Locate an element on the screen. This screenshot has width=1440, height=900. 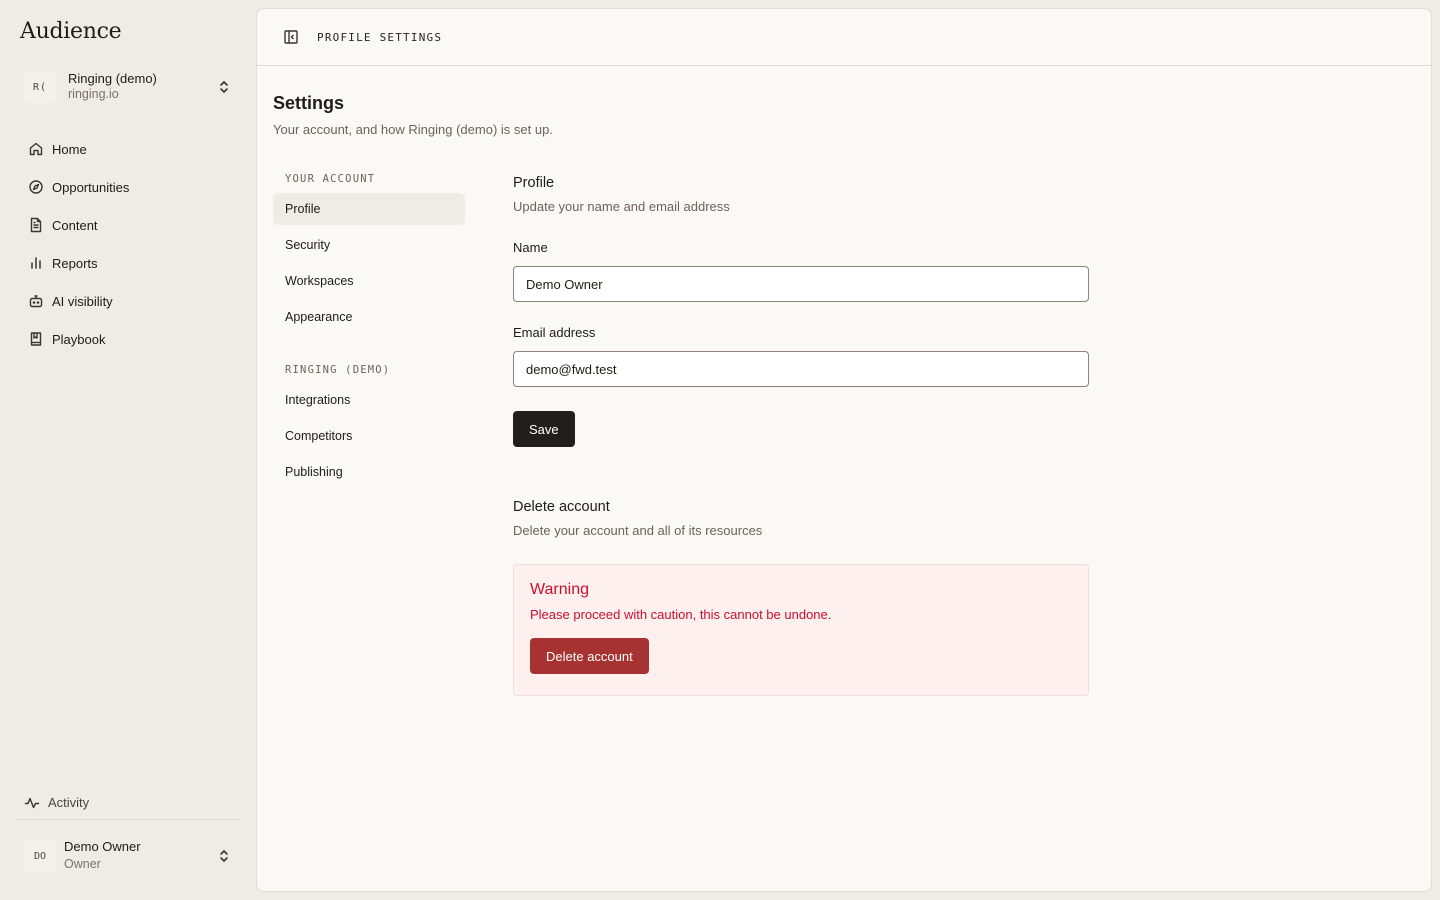
name-label: Name is located at coordinates (530, 247).